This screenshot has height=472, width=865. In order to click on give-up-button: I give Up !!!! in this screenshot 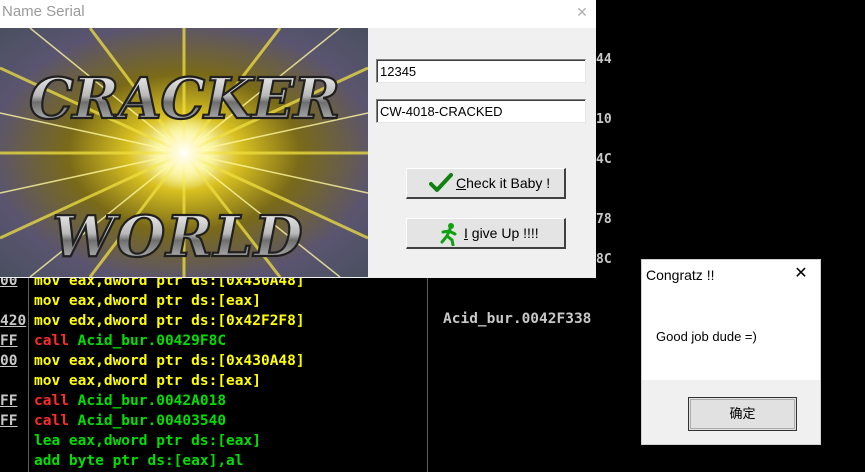, I will do `click(486, 233)`.